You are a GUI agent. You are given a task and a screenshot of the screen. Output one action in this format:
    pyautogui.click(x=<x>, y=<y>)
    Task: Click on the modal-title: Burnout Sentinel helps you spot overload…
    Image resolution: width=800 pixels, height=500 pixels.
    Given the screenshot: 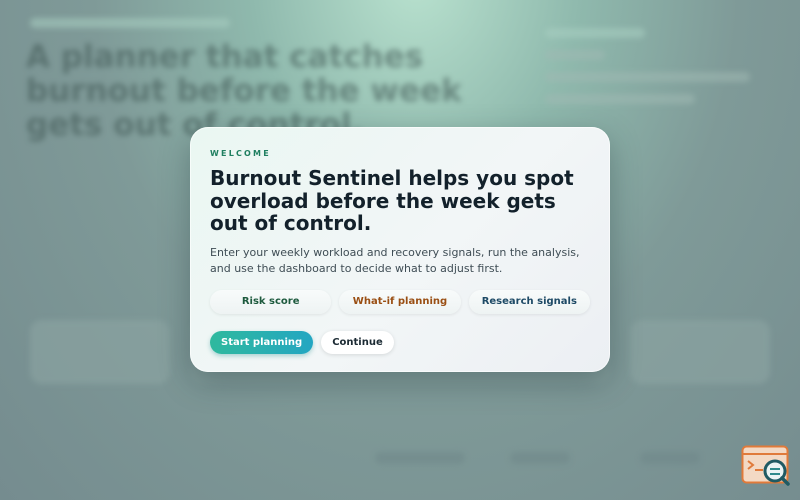 What is the action you would take?
    pyautogui.click(x=392, y=200)
    